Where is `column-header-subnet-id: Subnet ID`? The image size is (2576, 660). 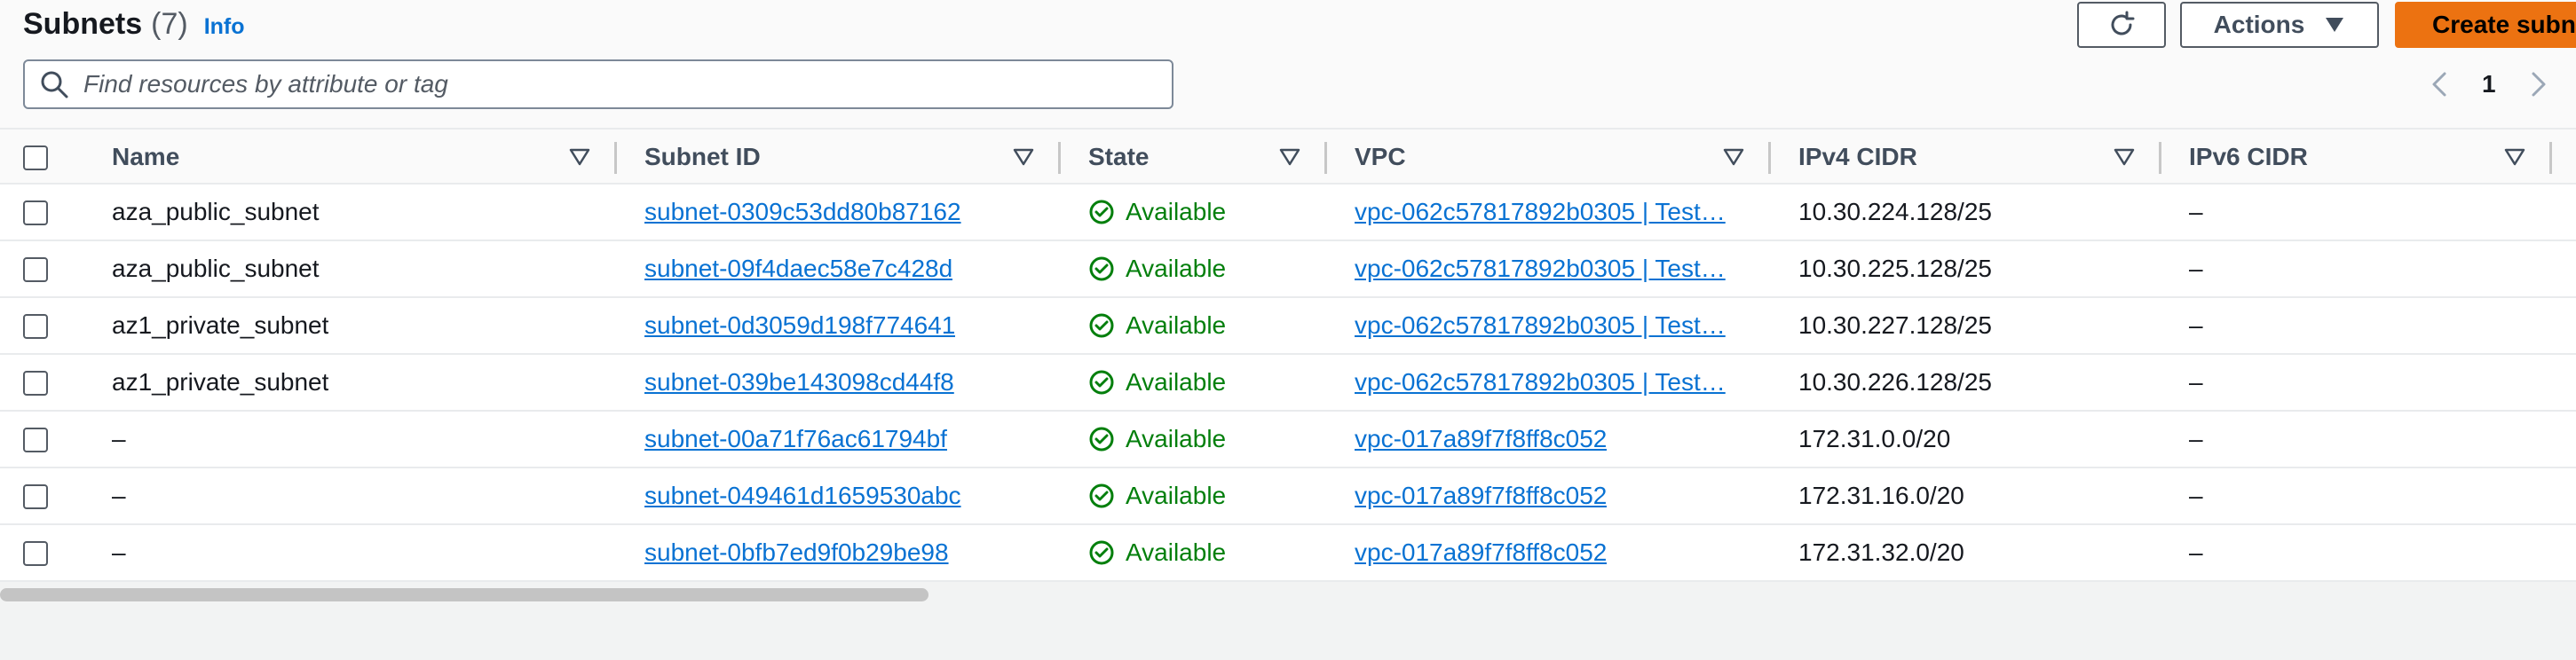 column-header-subnet-id: Subnet ID is located at coordinates (702, 157).